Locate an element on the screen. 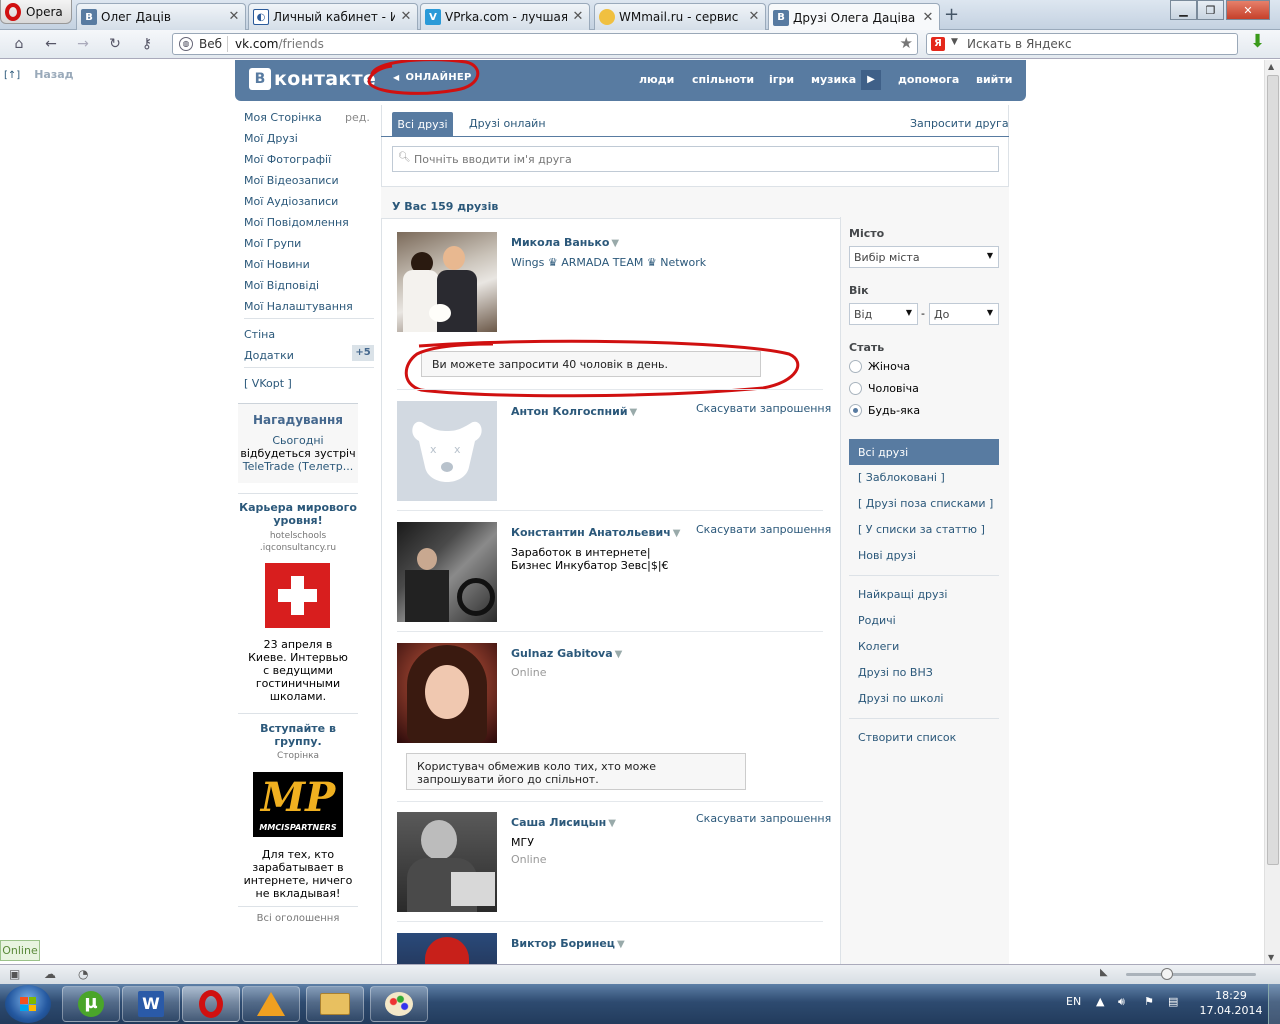  left-menu-item-messages: Мої Повідомлення is located at coordinates (296, 222).